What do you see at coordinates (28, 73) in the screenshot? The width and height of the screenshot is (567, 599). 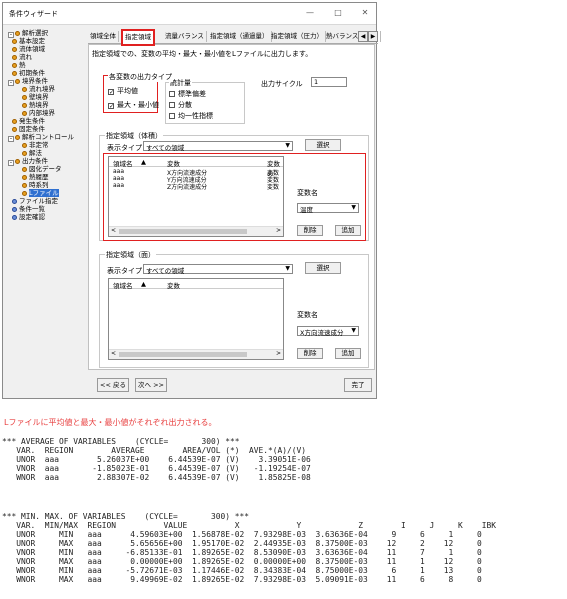 I see `tree-item-initial: 初期条件` at bounding box center [28, 73].